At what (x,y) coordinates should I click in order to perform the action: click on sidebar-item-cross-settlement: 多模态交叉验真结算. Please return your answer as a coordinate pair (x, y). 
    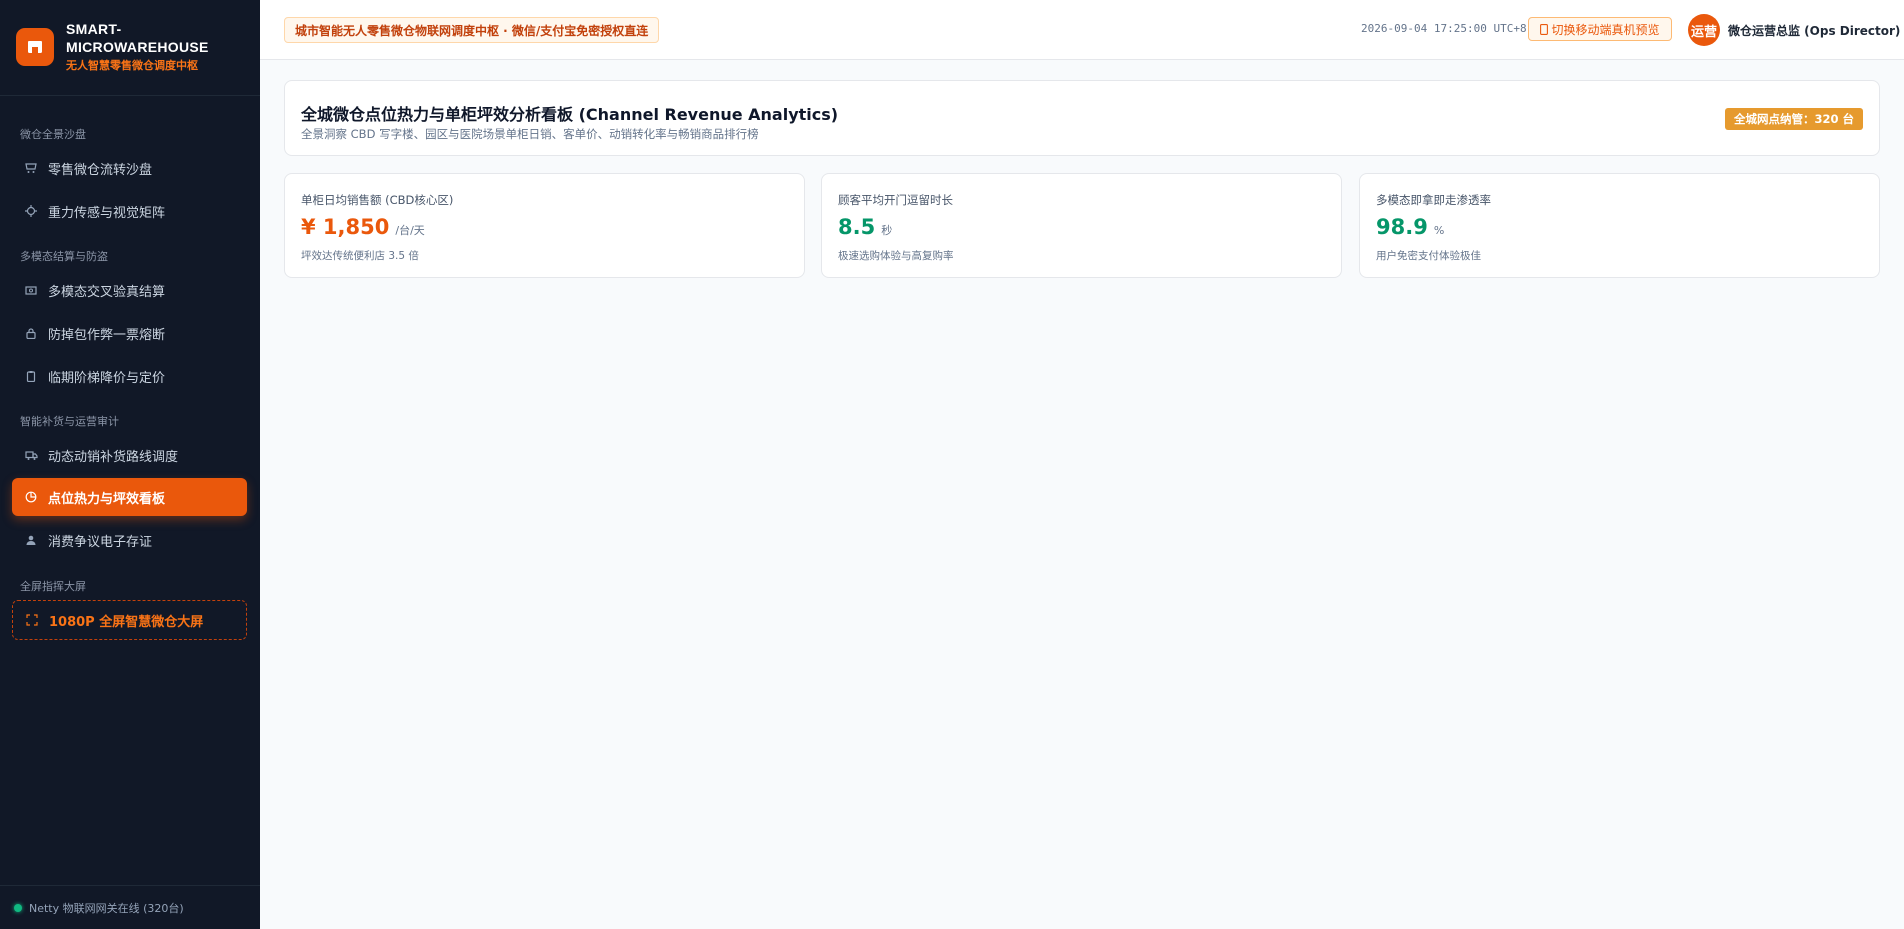
    Looking at the image, I should click on (129, 290).